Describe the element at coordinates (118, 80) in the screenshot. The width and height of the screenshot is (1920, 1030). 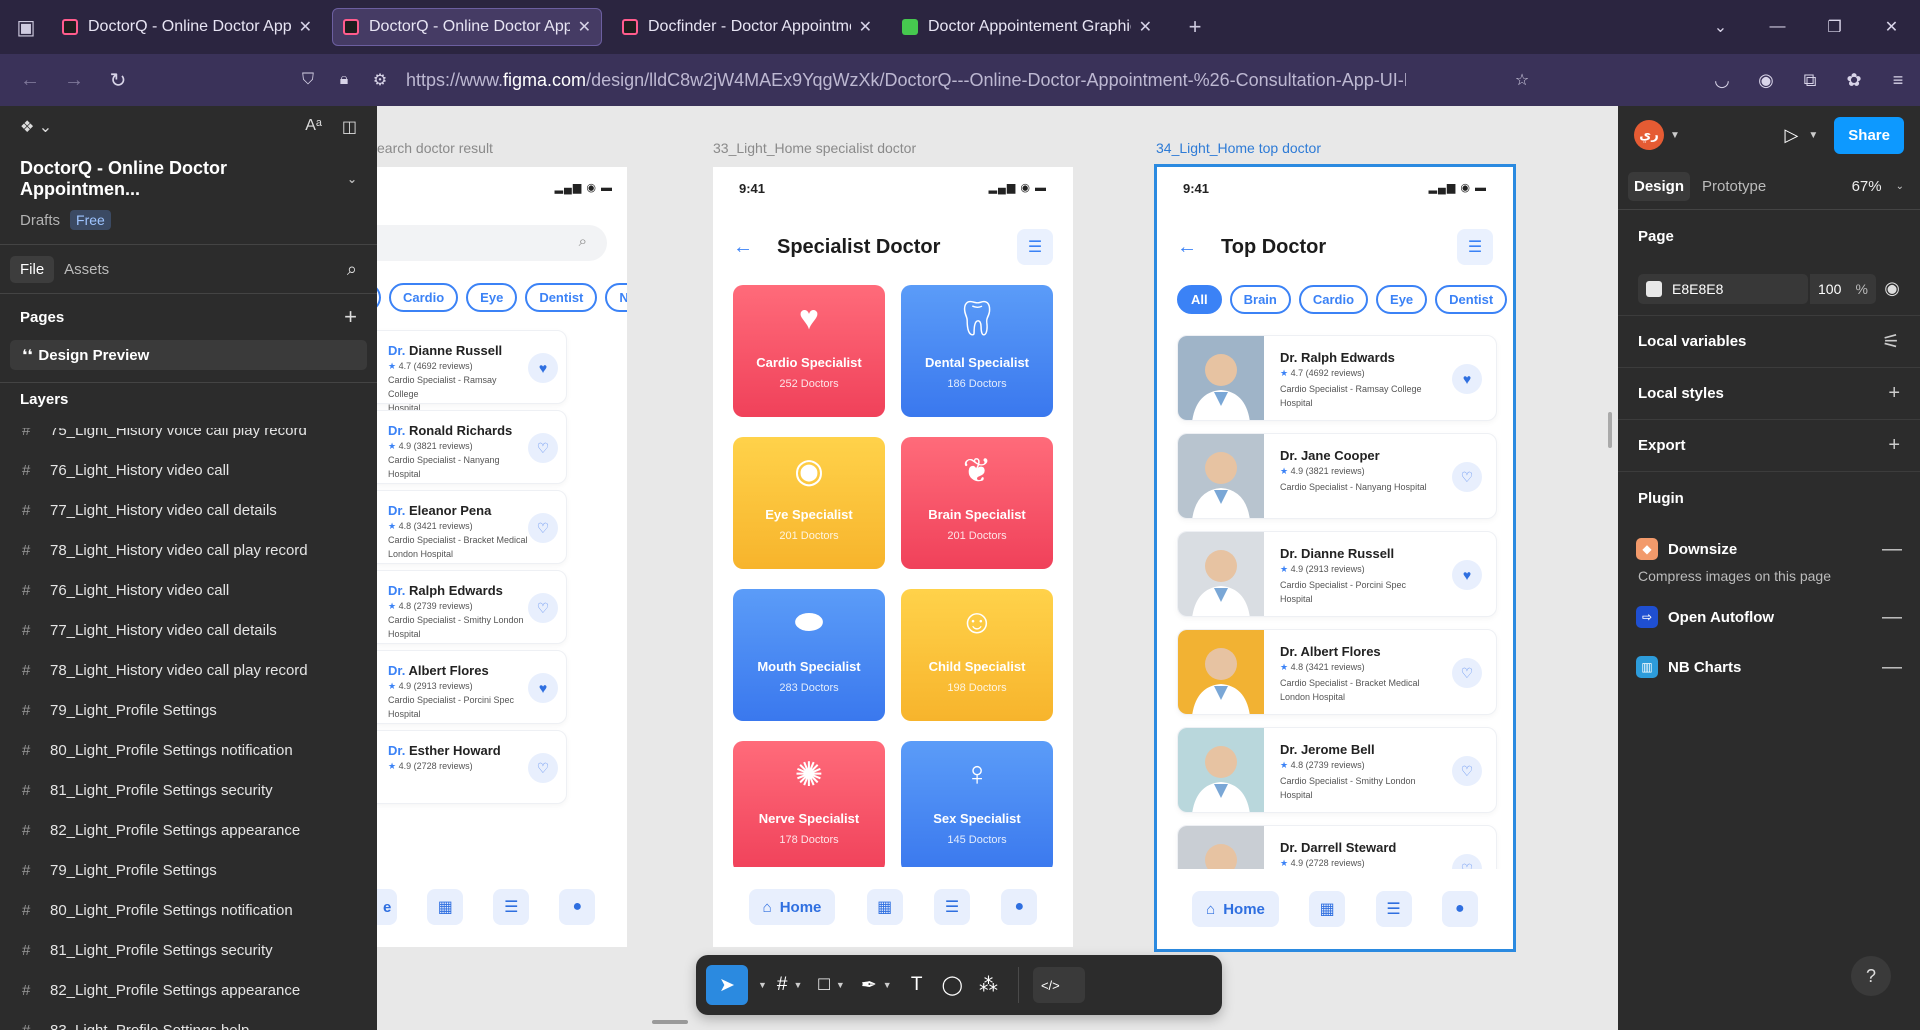
I see `reload-icon: ↻` at that location.